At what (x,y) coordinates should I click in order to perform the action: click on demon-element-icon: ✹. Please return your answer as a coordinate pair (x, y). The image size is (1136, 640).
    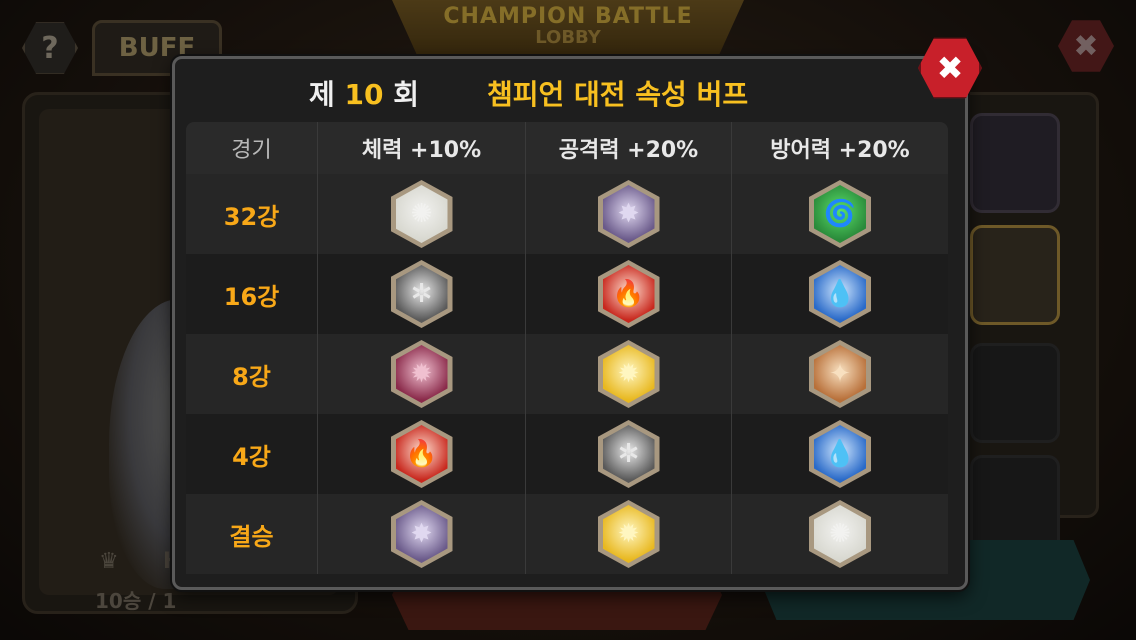
    Looking at the image, I should click on (421, 374).